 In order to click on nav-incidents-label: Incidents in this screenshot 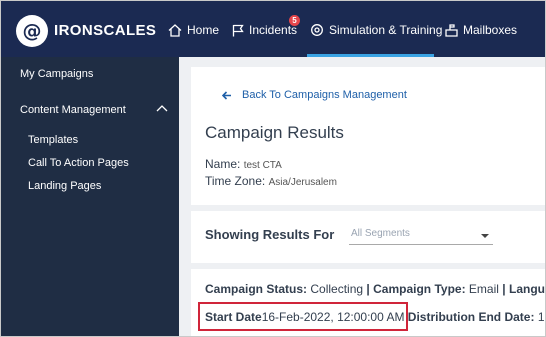, I will do `click(273, 30)`.